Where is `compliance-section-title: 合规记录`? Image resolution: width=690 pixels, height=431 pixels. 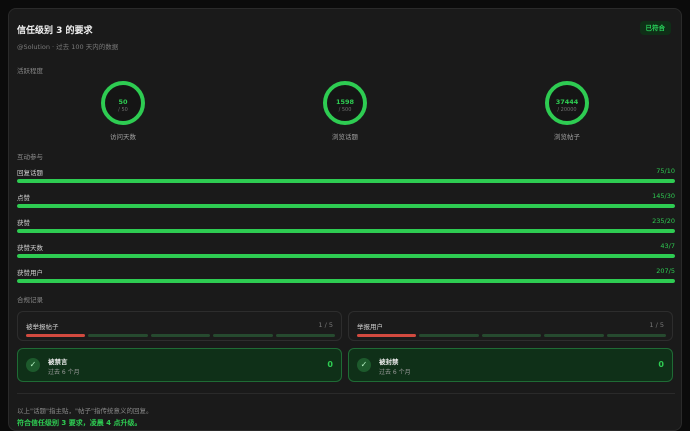
compliance-section-title: 合规记录 is located at coordinates (30, 300).